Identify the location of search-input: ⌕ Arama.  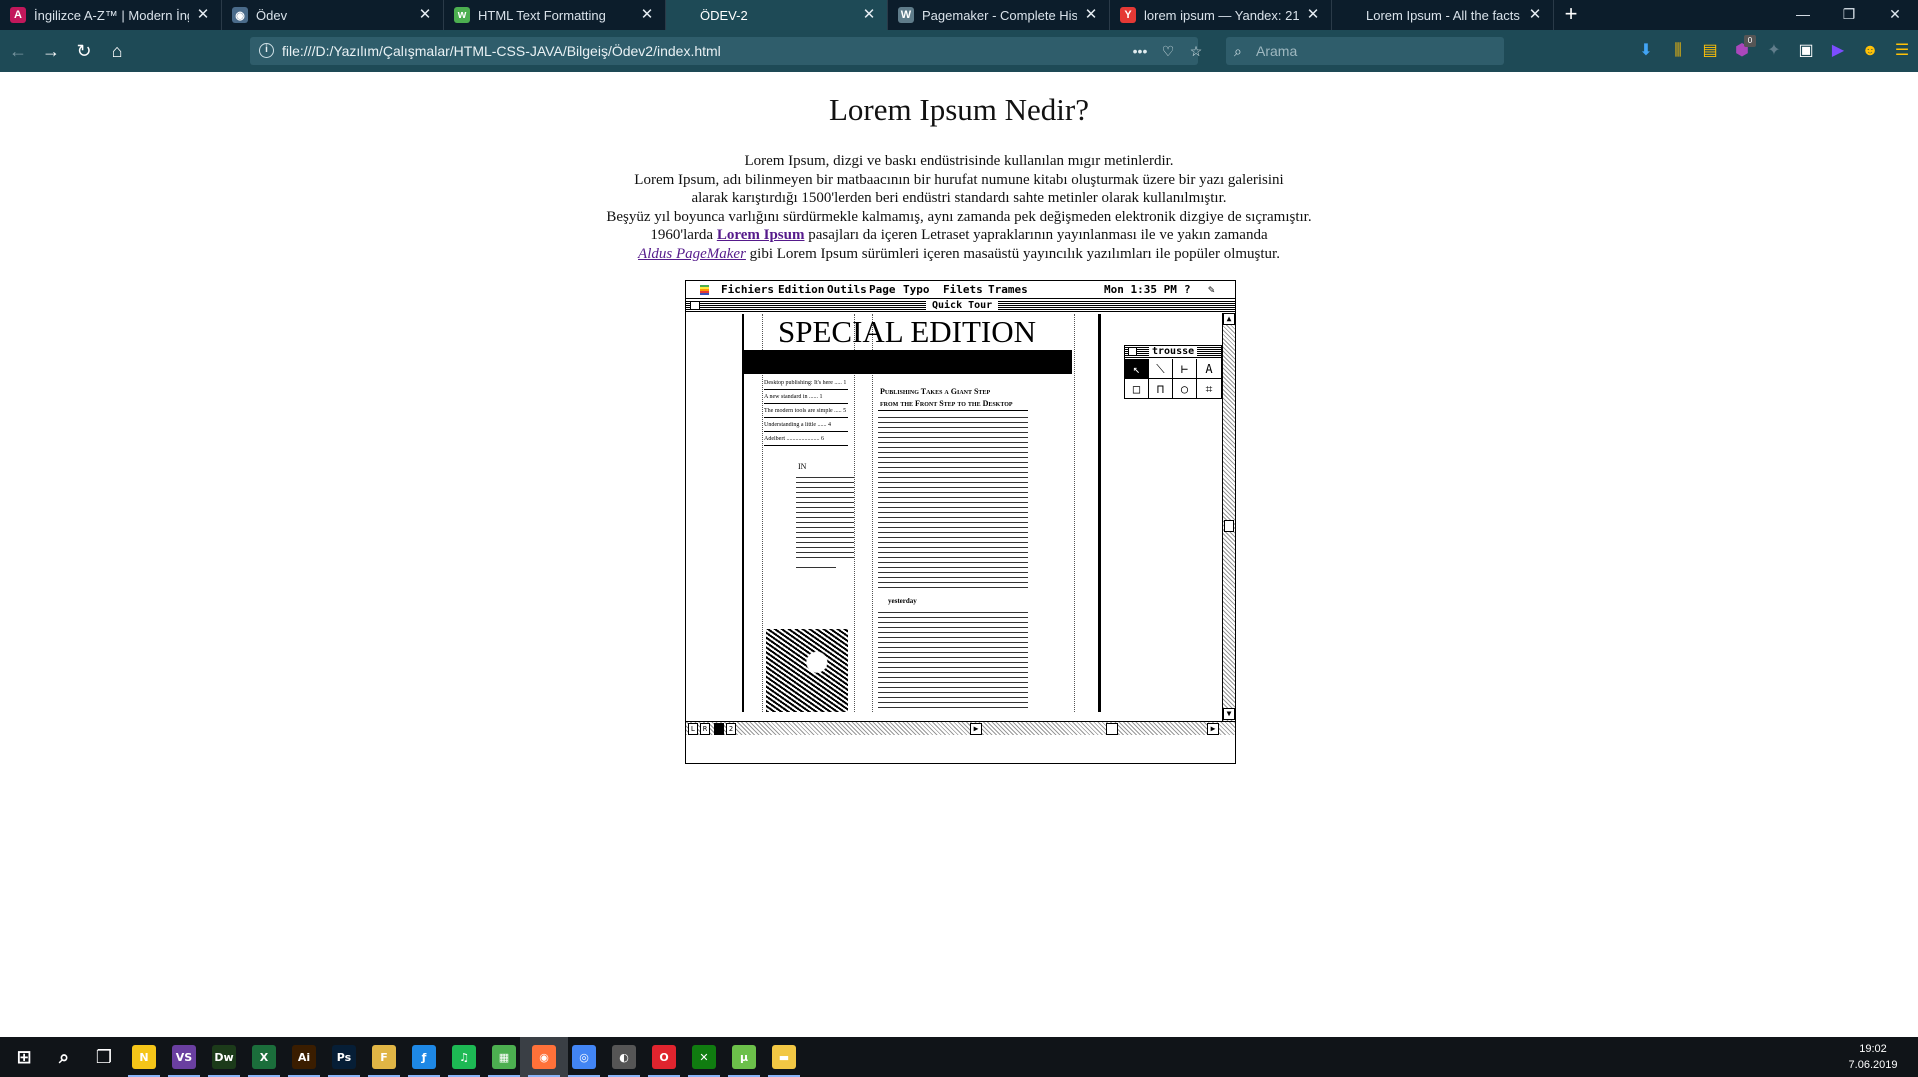
(1365, 51).